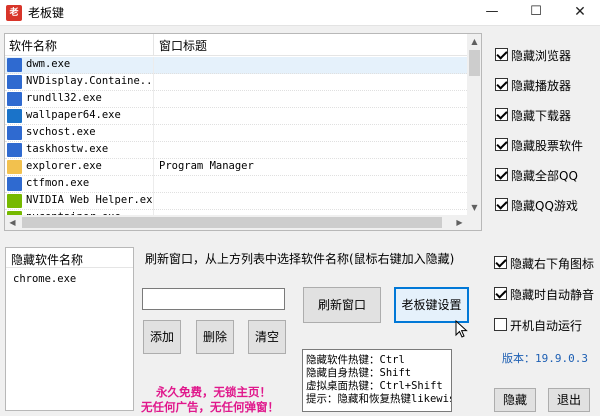 This screenshot has height=416, width=600. Describe the element at coordinates (545, 358) in the screenshot. I see `version-label: 版本：19.9.0.3` at that location.